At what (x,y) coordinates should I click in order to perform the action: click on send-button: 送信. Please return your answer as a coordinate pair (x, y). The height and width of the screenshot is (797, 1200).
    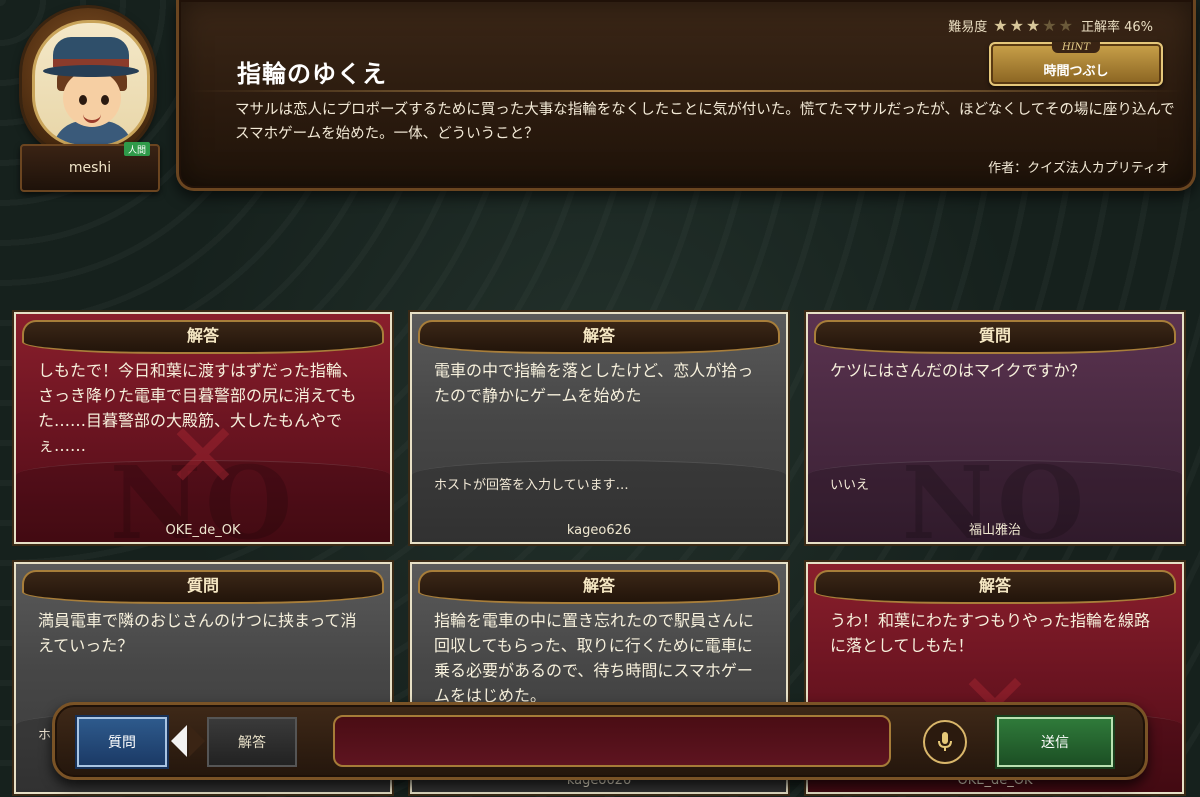
    Looking at the image, I should click on (1055, 742).